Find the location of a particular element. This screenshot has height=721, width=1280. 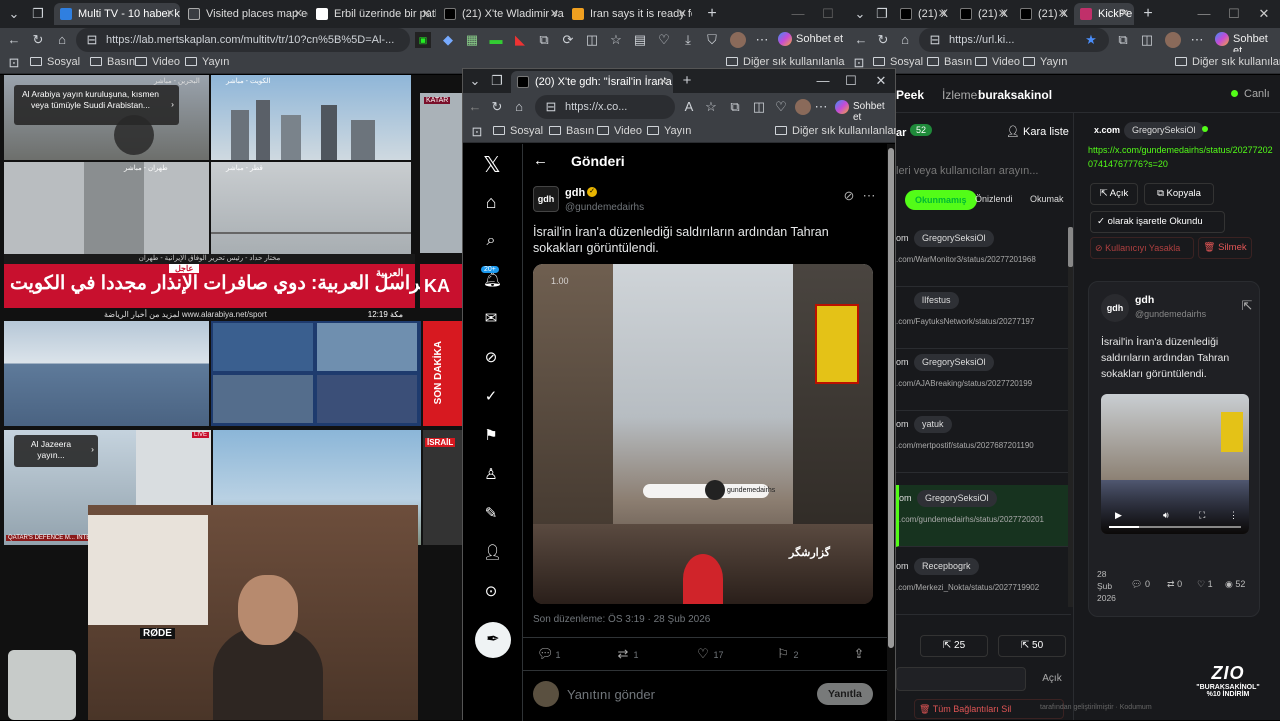

row-user: Recepbogrk is located at coordinates (946, 566).